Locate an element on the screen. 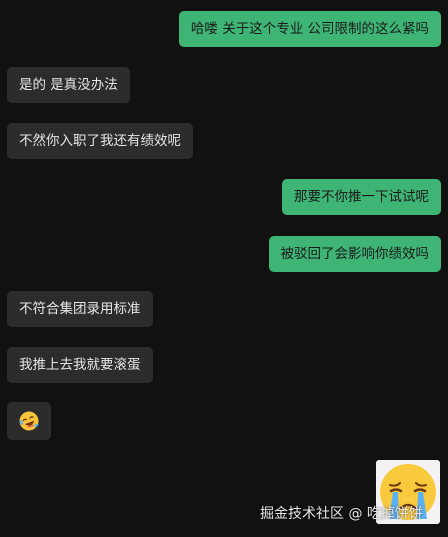  message-bubble-incoming: 不然你入职了我还有绩效呢 is located at coordinates (100, 141).